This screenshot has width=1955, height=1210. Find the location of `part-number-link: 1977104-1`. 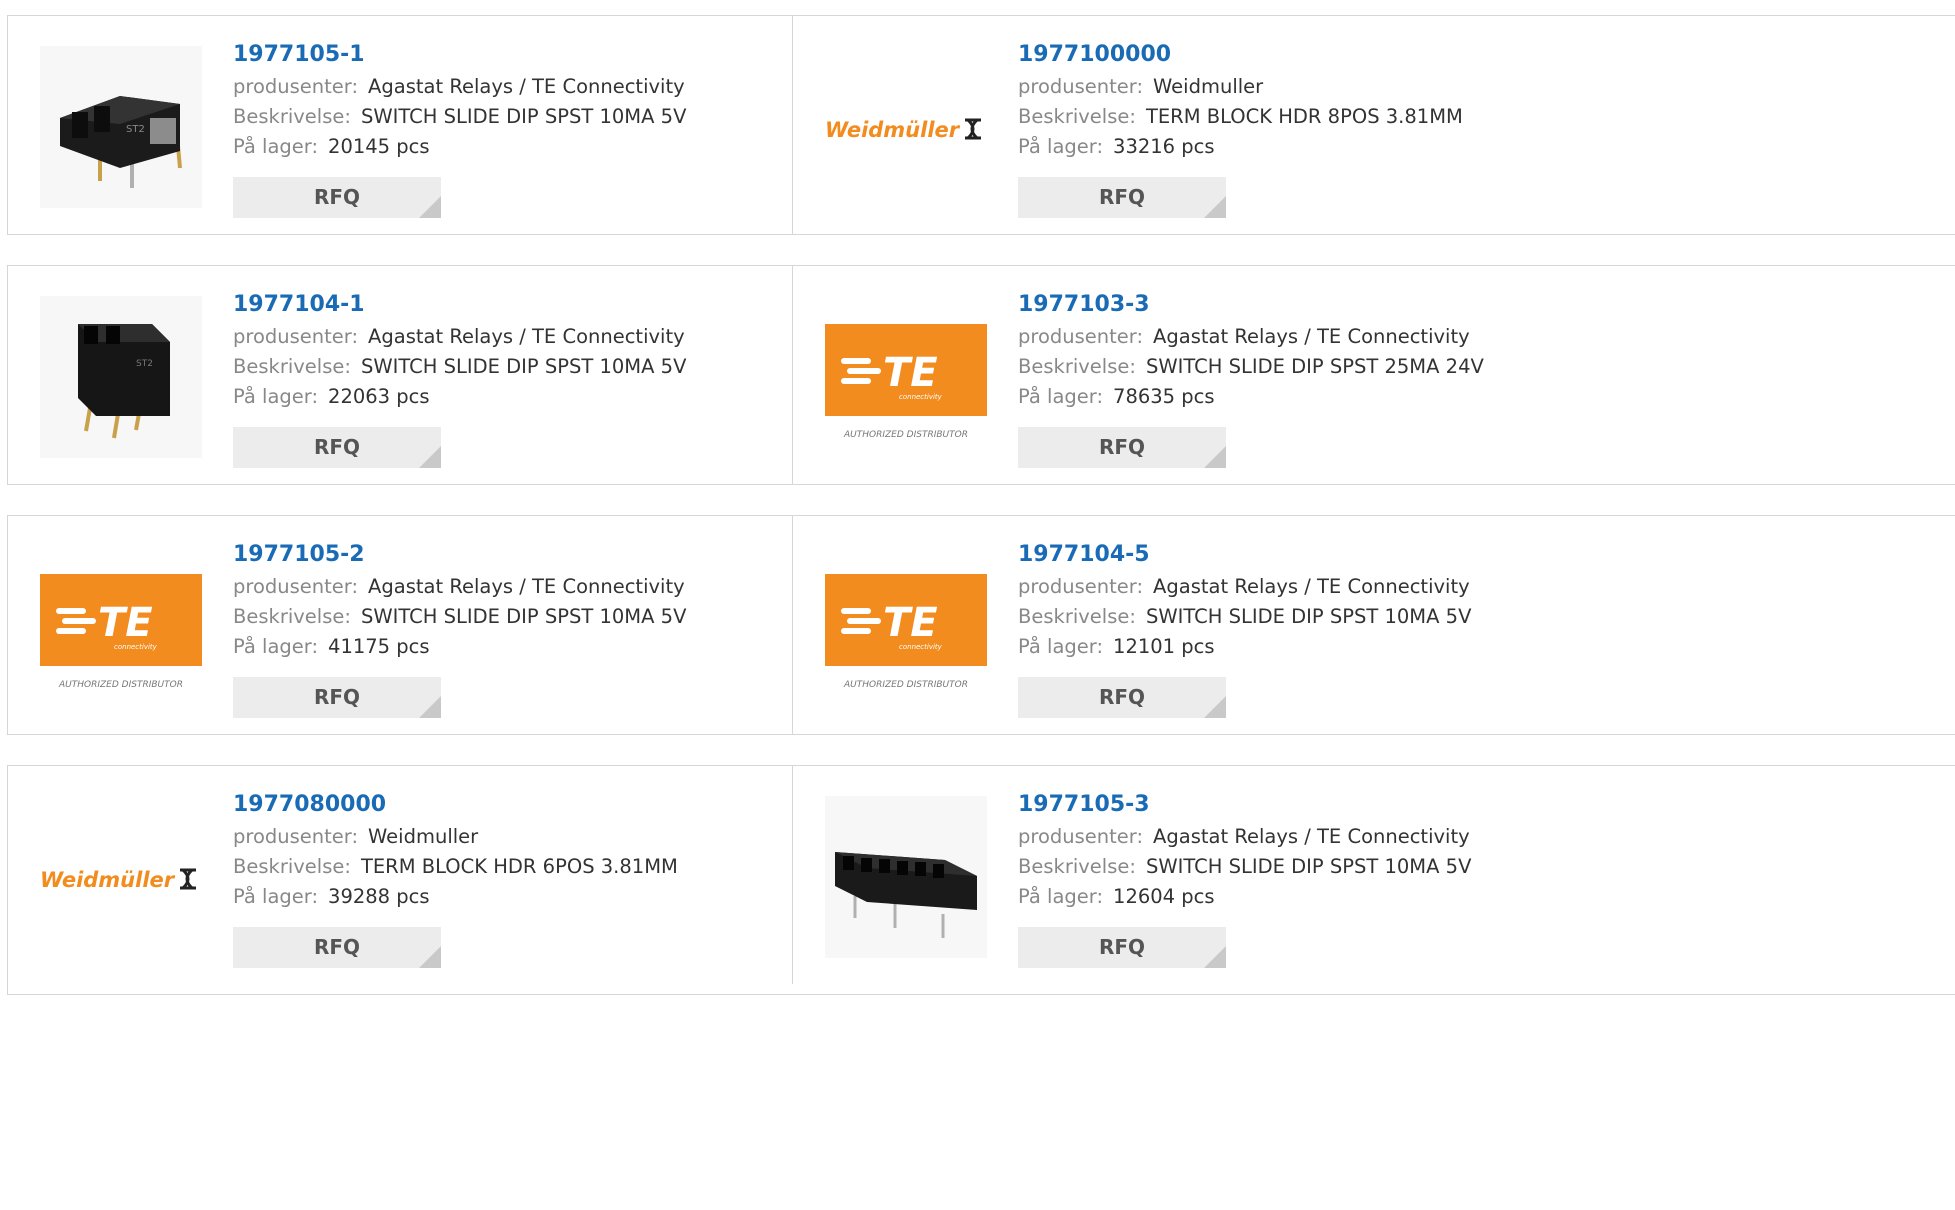

part-number-link: 1977104-1 is located at coordinates (459, 305).